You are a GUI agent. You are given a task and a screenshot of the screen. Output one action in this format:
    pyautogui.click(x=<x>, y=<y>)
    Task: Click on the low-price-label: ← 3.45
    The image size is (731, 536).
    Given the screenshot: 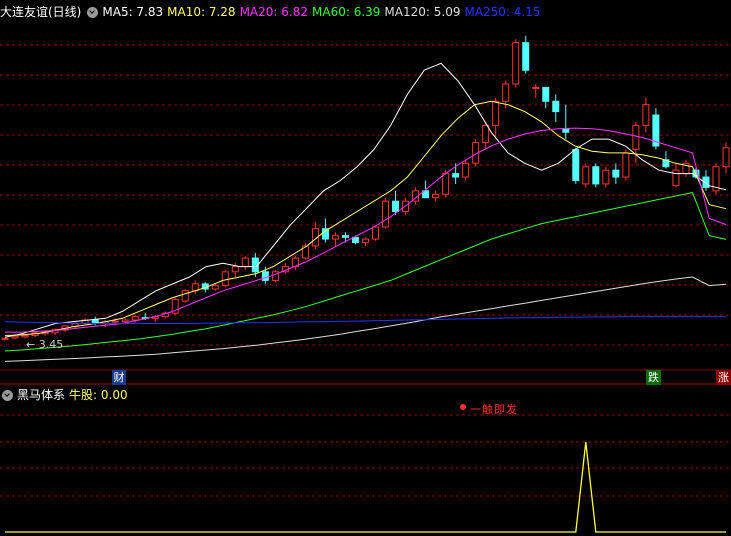 What is the action you would take?
    pyautogui.click(x=45, y=344)
    